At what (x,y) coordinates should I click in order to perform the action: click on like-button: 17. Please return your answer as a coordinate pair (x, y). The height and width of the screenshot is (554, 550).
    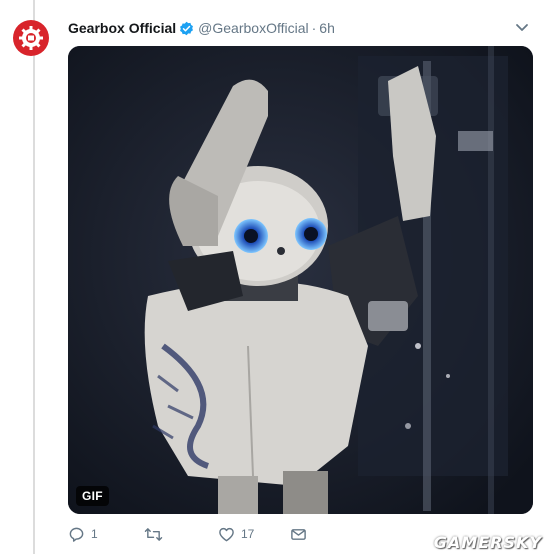
    Looking at the image, I should click on (236, 534).